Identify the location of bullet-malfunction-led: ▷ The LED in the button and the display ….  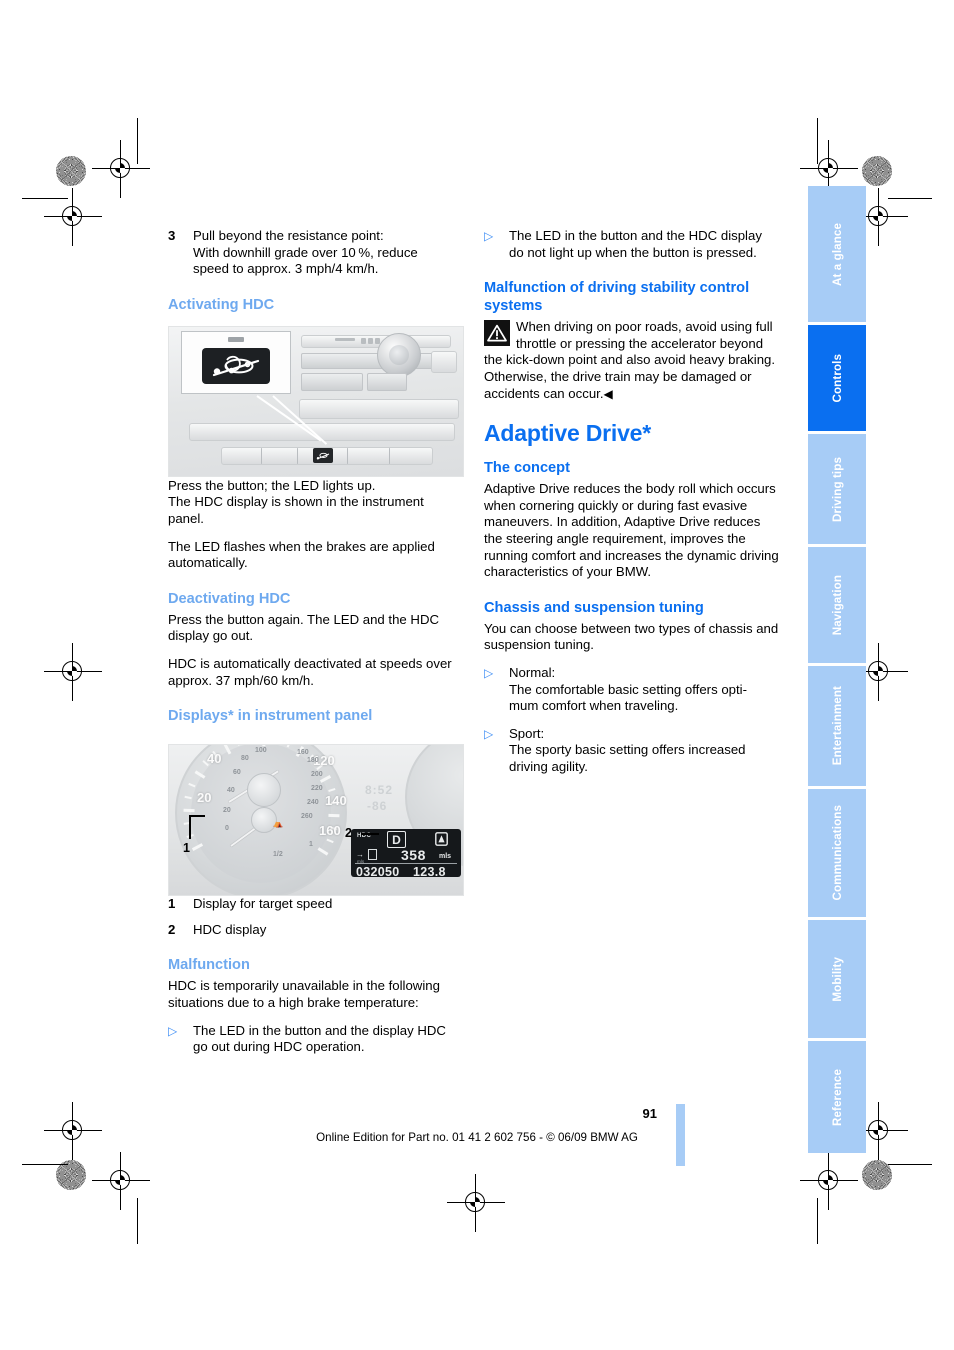
(316, 1039).